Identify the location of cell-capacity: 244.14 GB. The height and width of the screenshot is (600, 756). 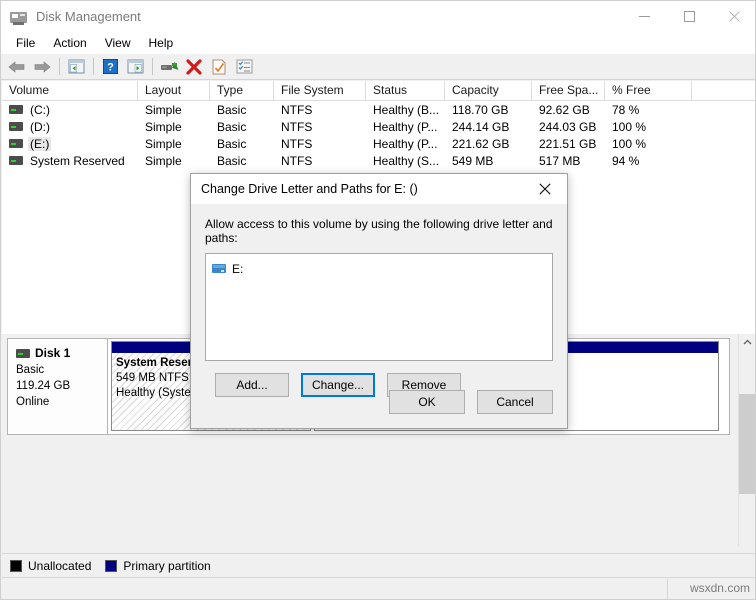
(481, 126).